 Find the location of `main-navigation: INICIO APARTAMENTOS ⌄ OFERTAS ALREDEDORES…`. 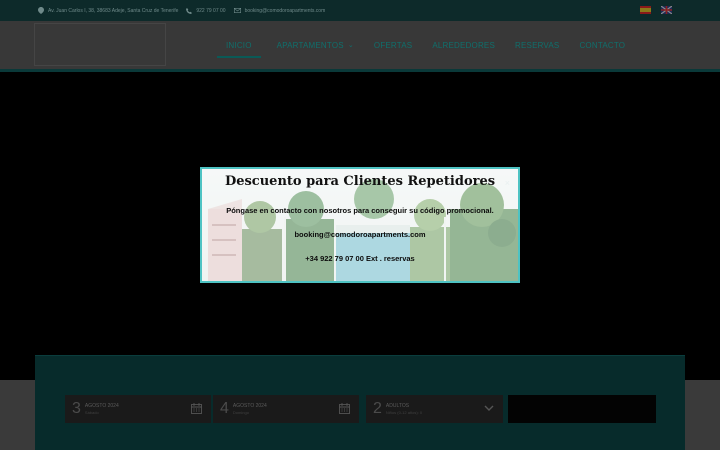

main-navigation: INICIO APARTAMENTOS ⌄ OFERTAS ALREDEDORES… is located at coordinates (360, 45).